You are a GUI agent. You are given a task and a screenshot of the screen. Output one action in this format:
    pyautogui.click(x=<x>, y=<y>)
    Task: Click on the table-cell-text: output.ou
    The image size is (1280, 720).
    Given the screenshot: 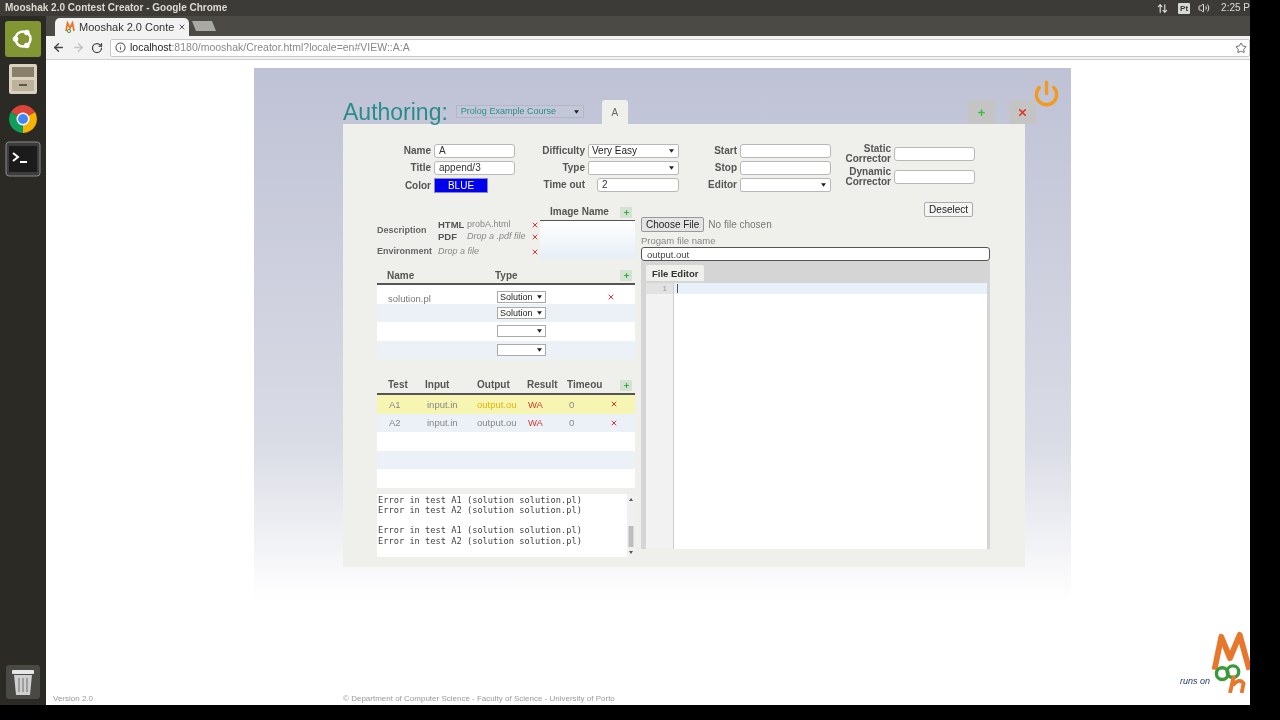 What is the action you would take?
    pyautogui.click(x=497, y=404)
    